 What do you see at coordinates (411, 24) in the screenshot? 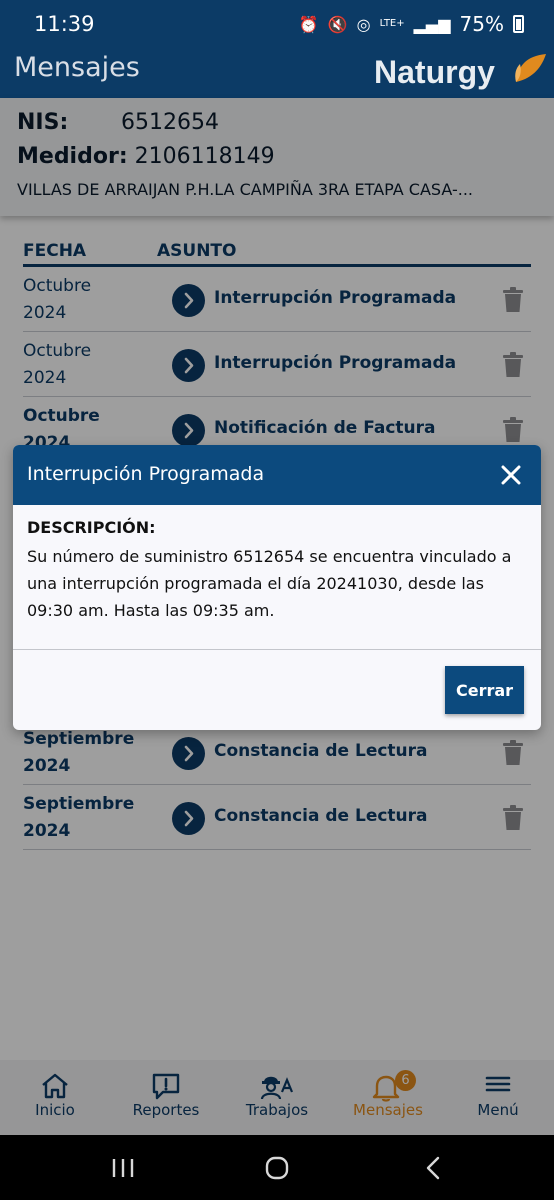
I see `status-icons: ⏰ 🔇 ◎ LTE+ ▂▄▆ 75%` at bounding box center [411, 24].